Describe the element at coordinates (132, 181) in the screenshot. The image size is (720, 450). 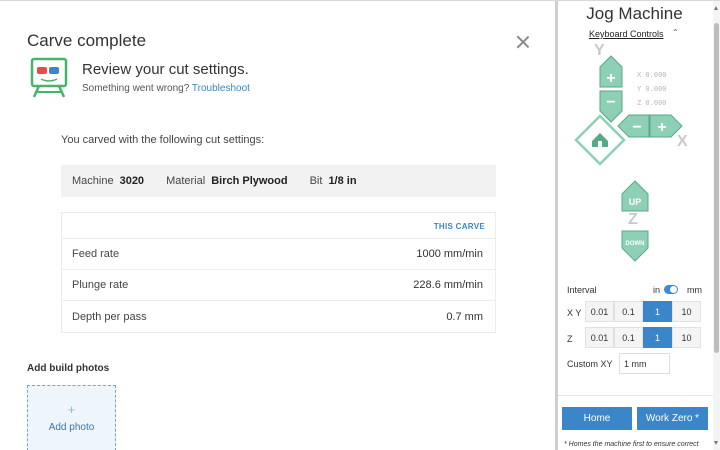
I see `machine-value: 3020` at that location.